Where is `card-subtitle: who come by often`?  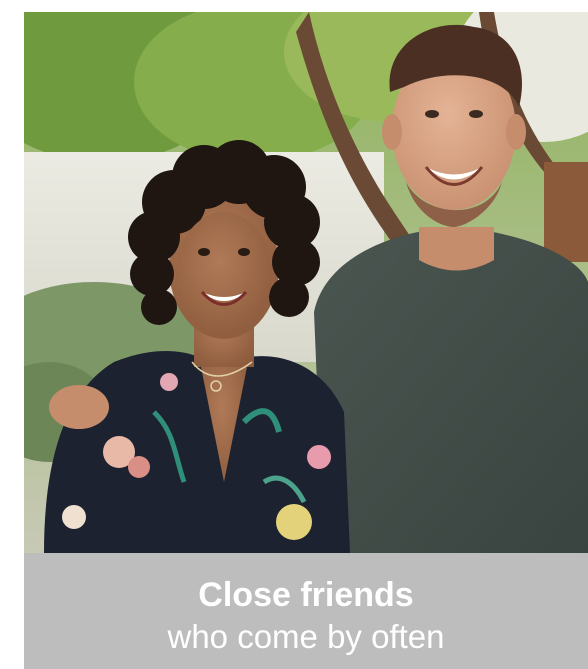 card-subtitle: who come by often is located at coordinates (306, 636).